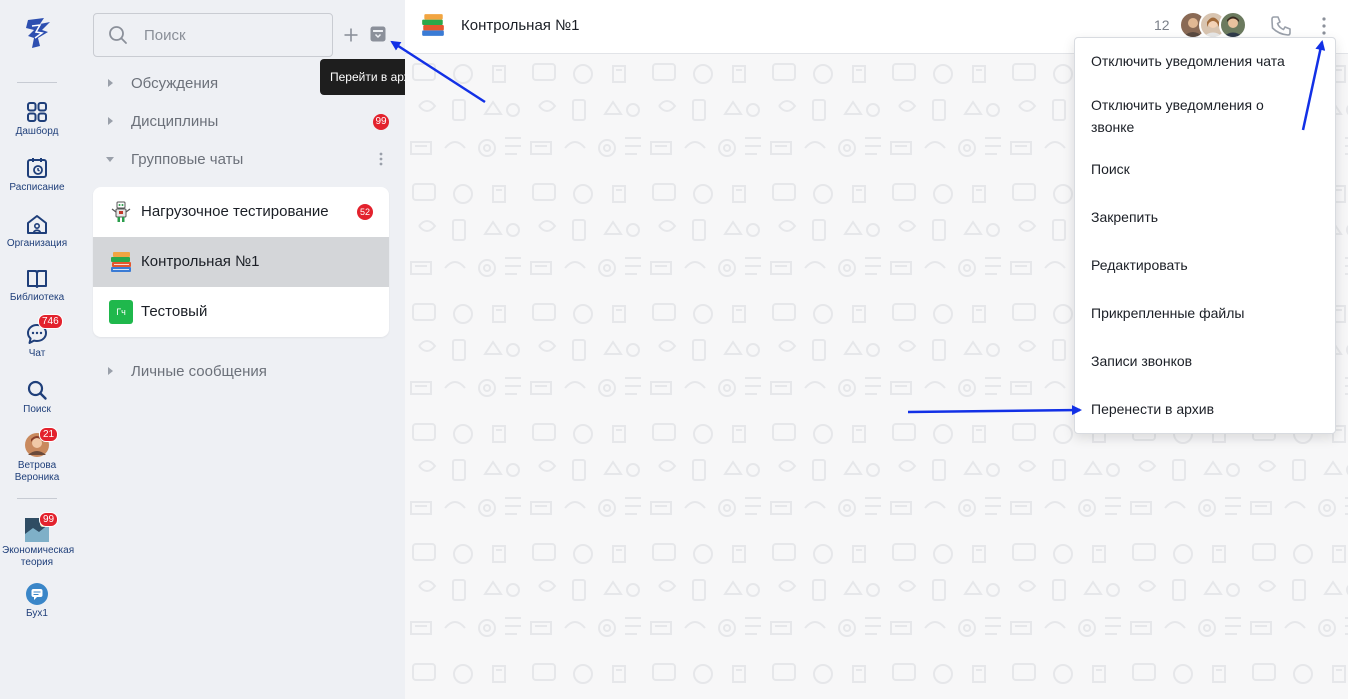 This screenshot has height=699, width=1348. What do you see at coordinates (37, 224) in the screenshot?
I see `organization-icon` at bounding box center [37, 224].